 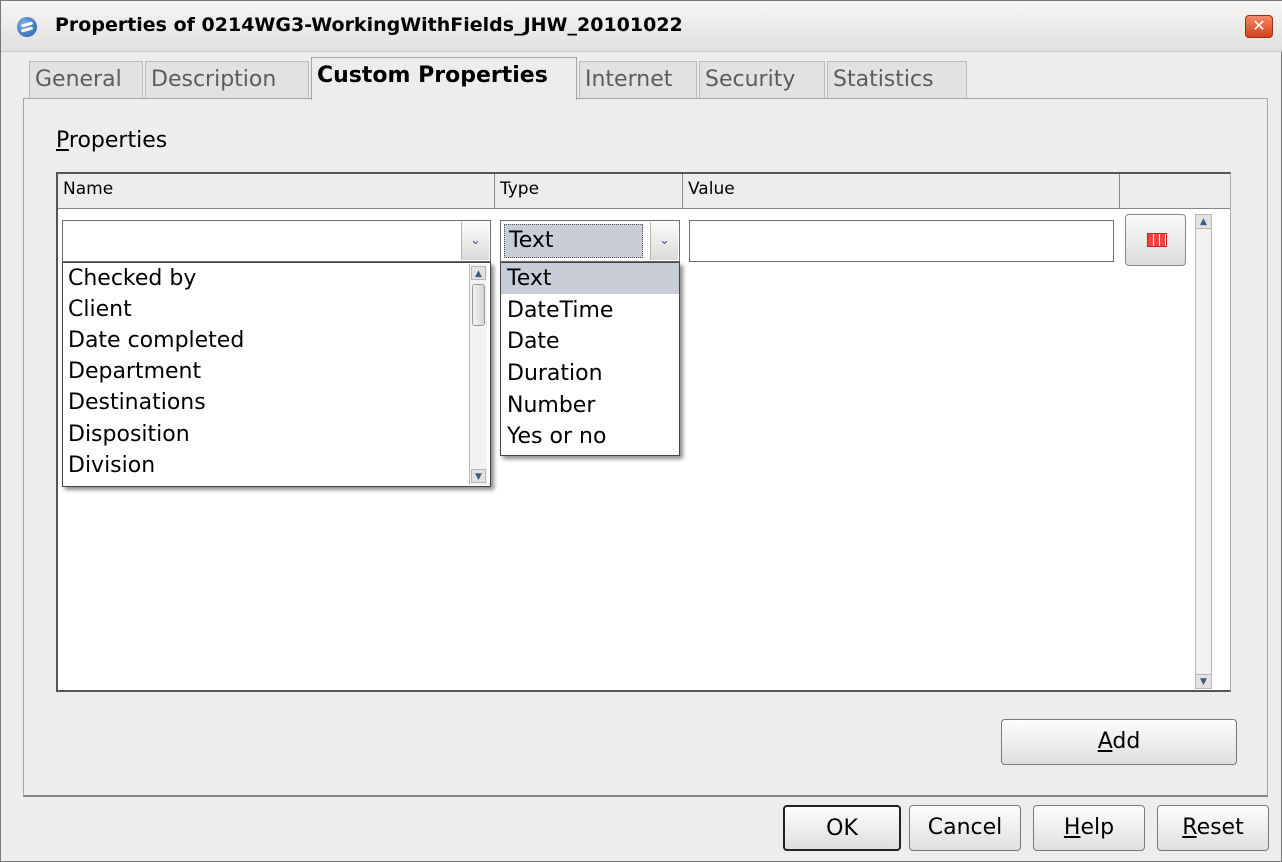 What do you see at coordinates (638, 80) in the screenshot?
I see `tab-internet: Internet` at bounding box center [638, 80].